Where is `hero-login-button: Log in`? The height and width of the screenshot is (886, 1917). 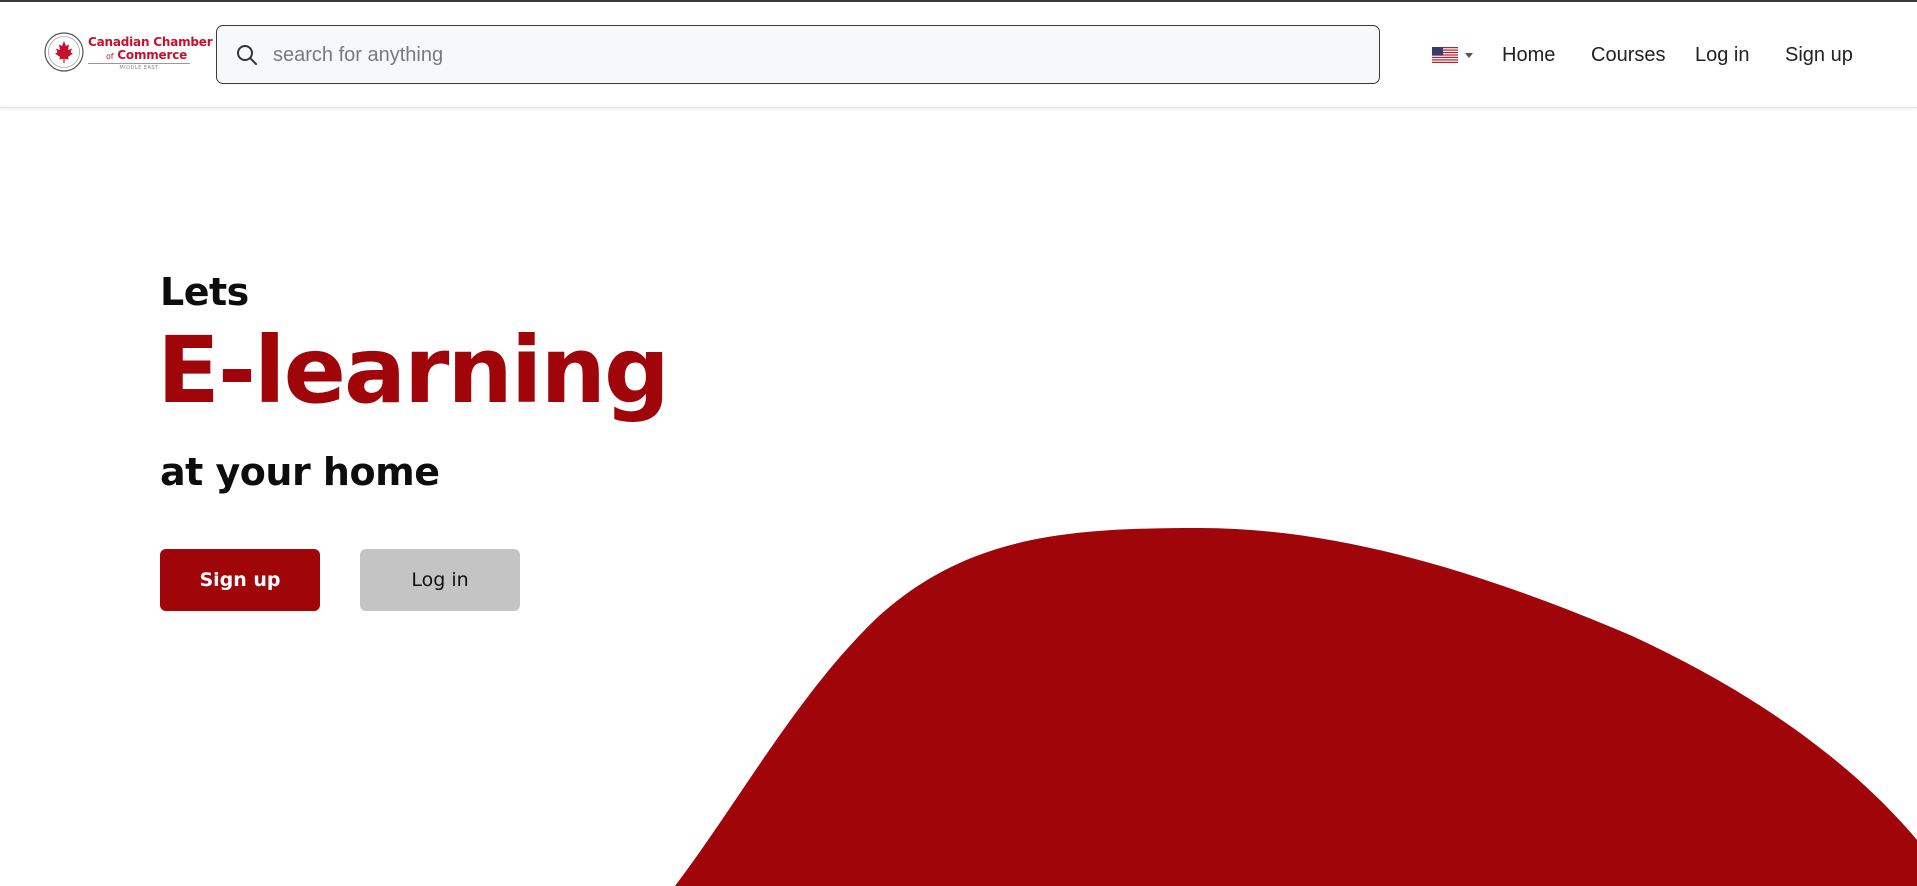 hero-login-button: Log in is located at coordinates (440, 580).